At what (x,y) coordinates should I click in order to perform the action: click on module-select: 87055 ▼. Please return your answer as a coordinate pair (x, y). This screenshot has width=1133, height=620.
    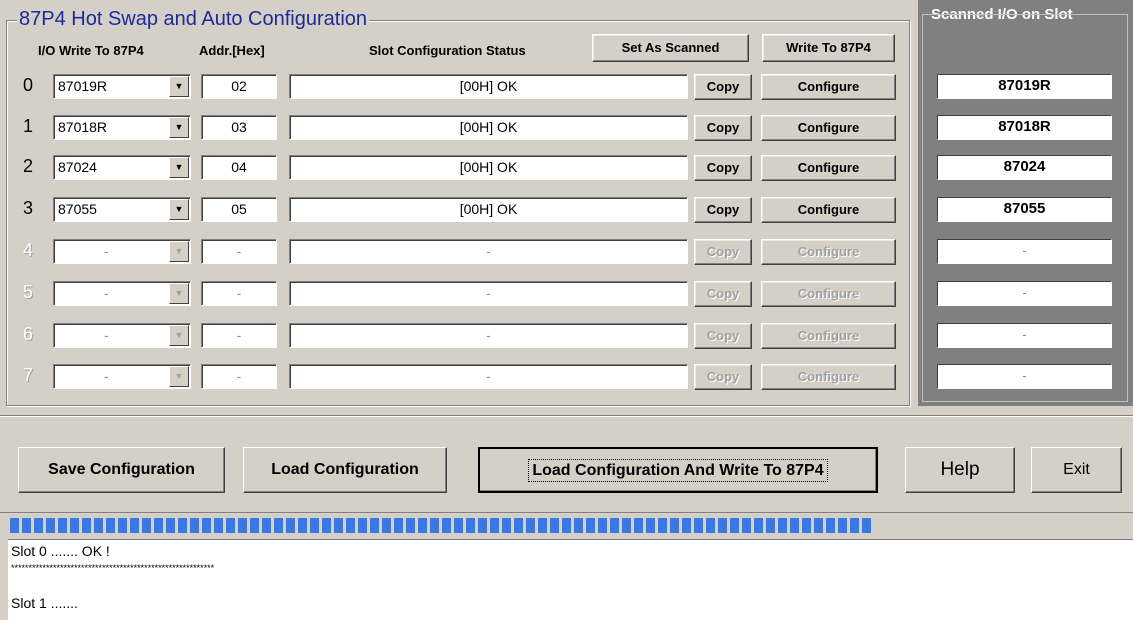
    Looking at the image, I should click on (122, 209).